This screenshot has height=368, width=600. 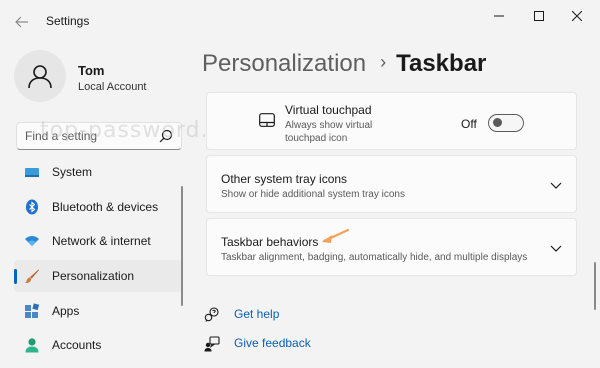 What do you see at coordinates (77, 345) in the screenshot?
I see `sidebar-item-label: Accounts` at bounding box center [77, 345].